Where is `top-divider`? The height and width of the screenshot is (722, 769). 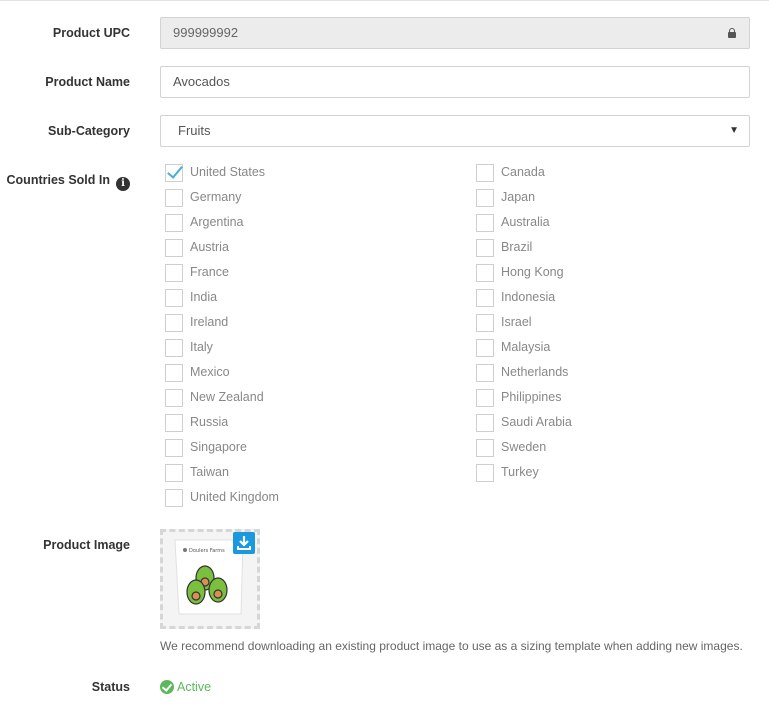
top-divider is located at coordinates (384, 0).